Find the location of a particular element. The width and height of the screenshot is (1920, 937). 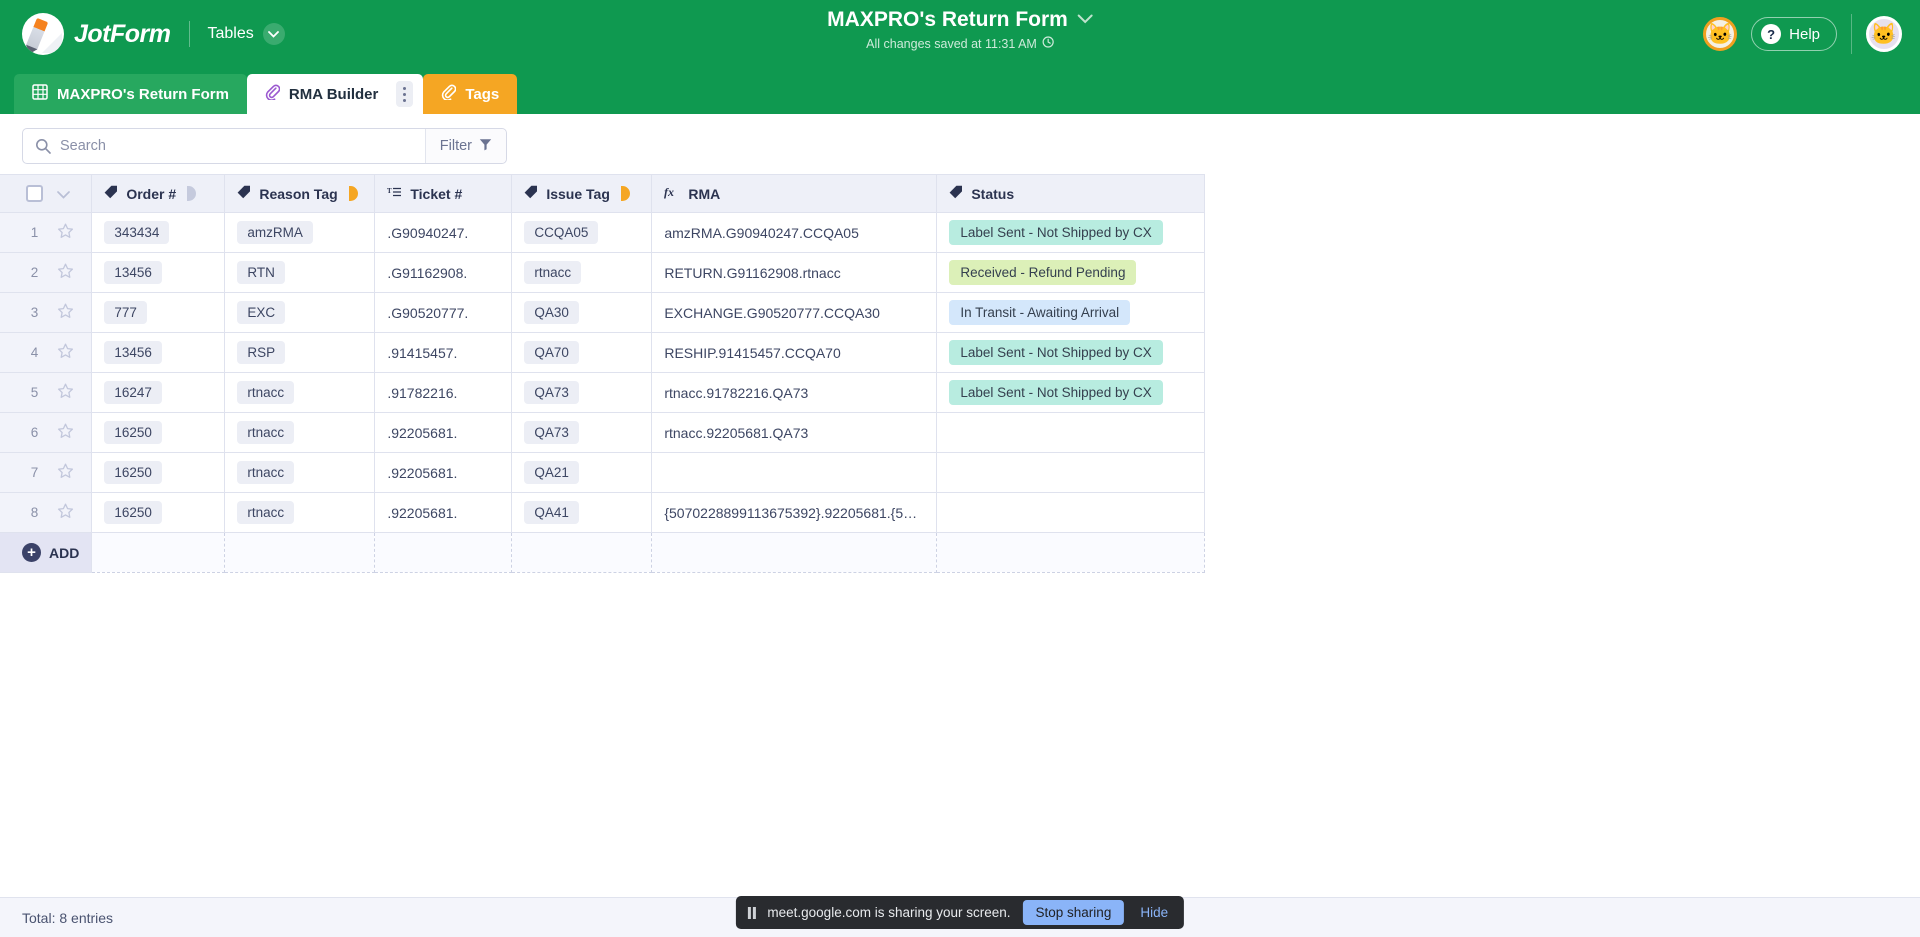

rma-cell: rtnacc.91782216.QA73 is located at coordinates (794, 392).